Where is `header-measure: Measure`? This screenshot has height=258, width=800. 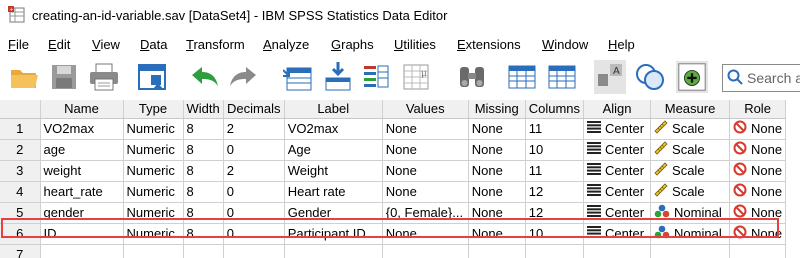 header-measure: Measure is located at coordinates (690, 109).